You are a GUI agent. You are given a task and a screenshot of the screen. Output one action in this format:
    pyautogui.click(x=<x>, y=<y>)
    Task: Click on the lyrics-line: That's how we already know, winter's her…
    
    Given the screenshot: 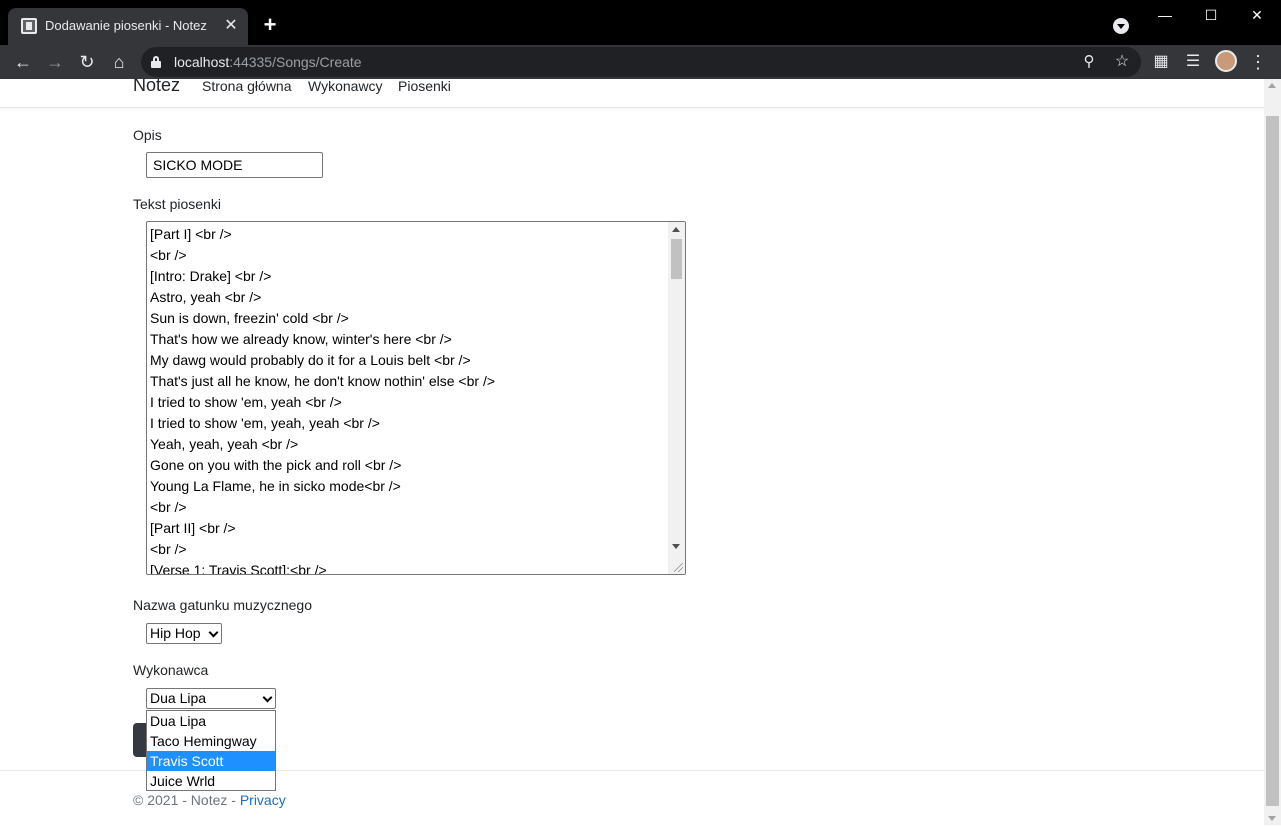 What is the action you would take?
    pyautogui.click(x=301, y=339)
    